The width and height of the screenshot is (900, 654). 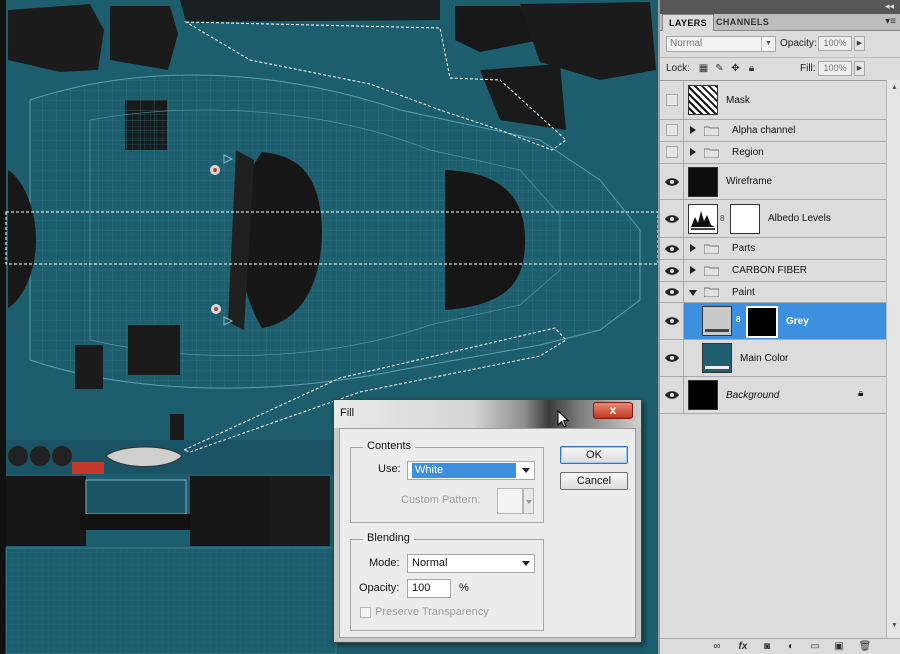 I want to click on opacity-label: Opacity:, so click(x=798, y=43).